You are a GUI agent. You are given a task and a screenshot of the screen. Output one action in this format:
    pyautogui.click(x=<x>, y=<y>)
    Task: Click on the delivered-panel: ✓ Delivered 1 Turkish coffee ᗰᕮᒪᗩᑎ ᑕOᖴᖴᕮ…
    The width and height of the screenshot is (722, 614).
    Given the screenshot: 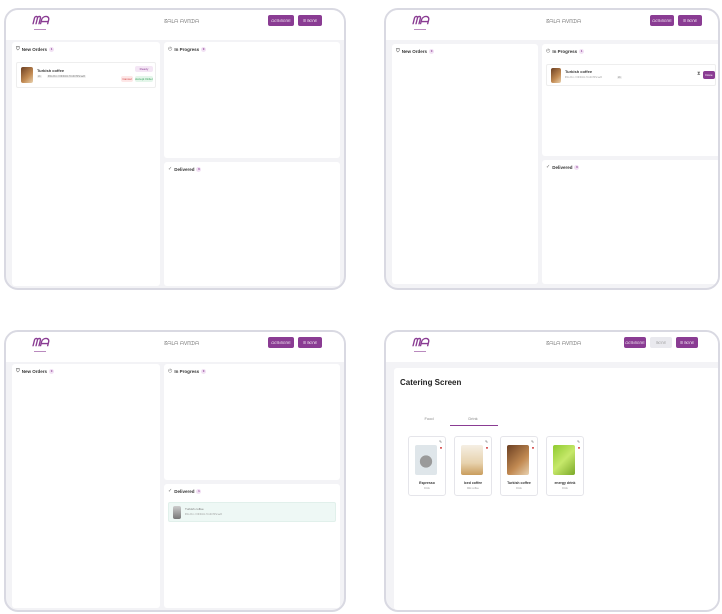 What is the action you would take?
    pyautogui.click(x=252, y=546)
    